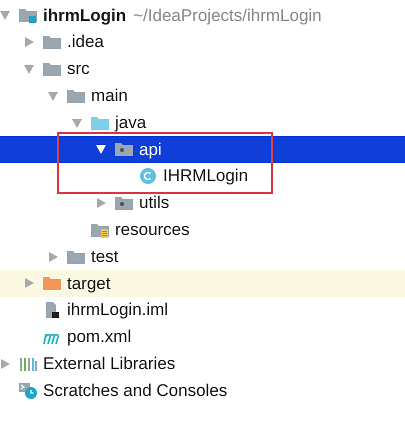  I want to click on item-label: target, so click(88, 283).